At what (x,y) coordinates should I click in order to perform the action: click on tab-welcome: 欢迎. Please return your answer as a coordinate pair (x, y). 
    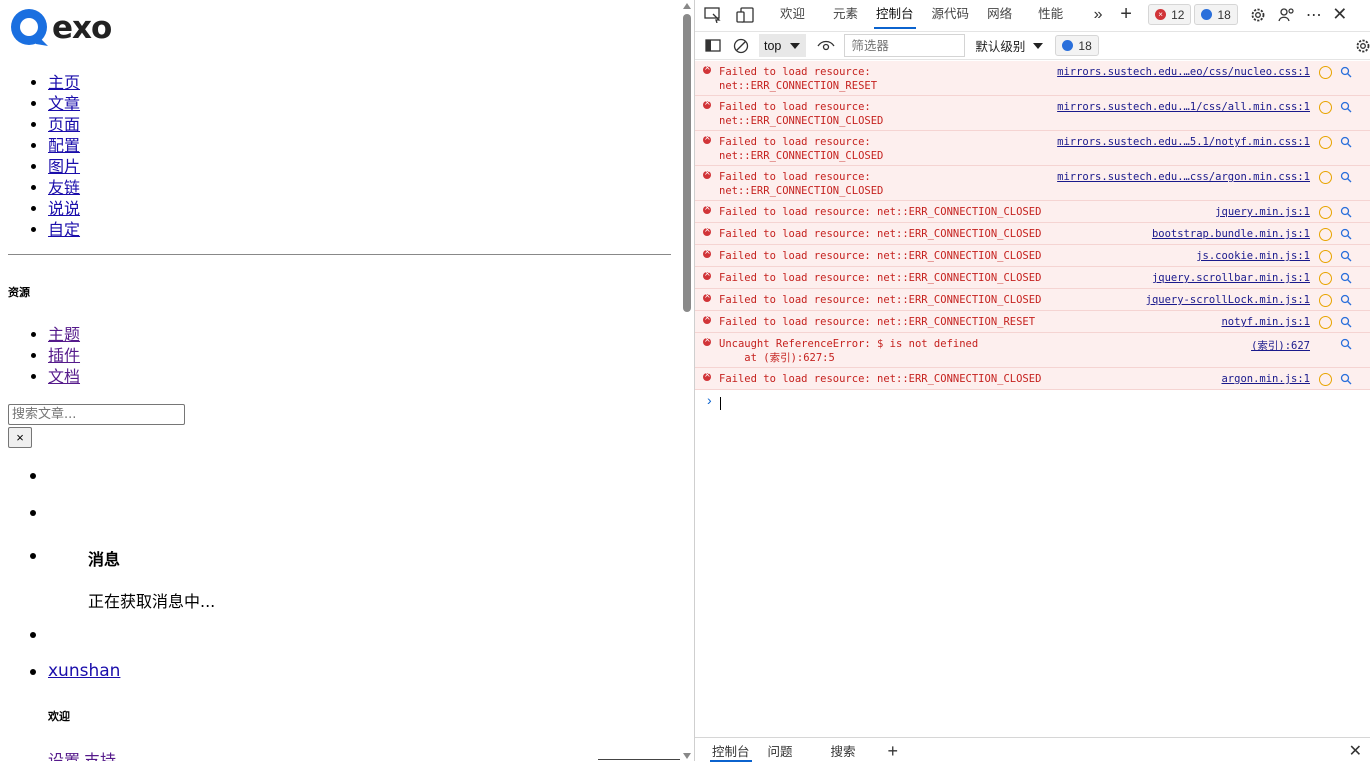
    Looking at the image, I should click on (792, 14).